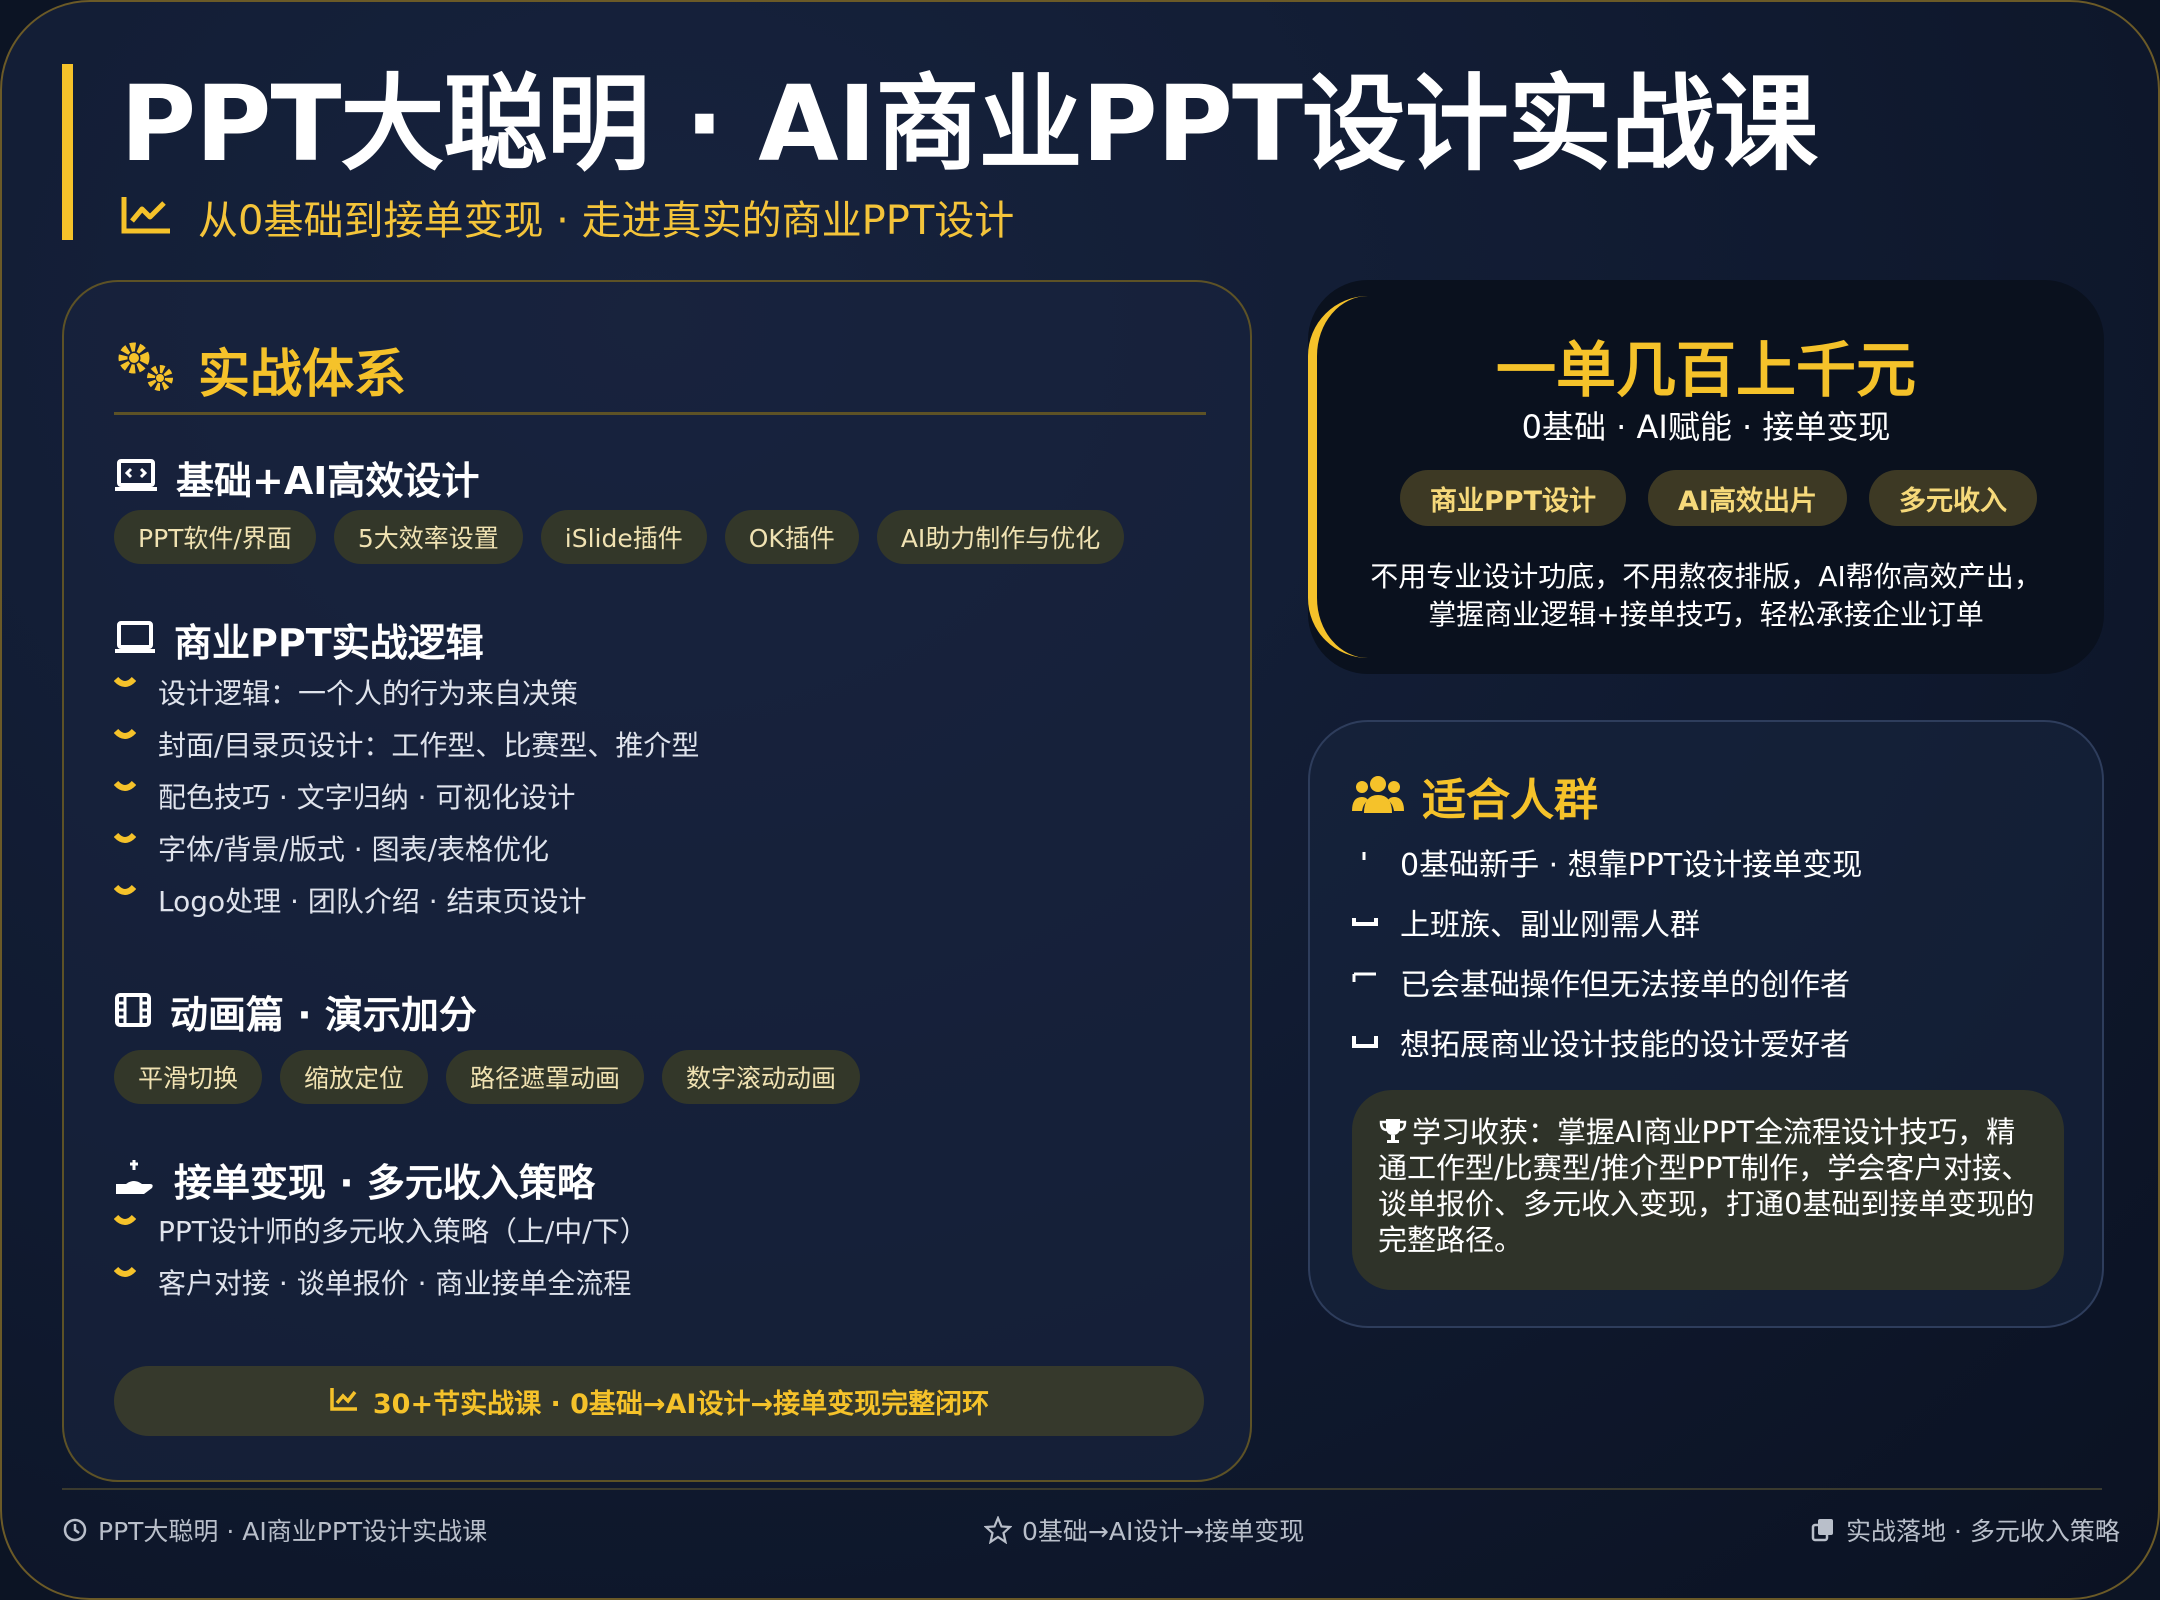  I want to click on list-item: 想拓展商业设计技能的设计爱好者, so click(1607, 1042).